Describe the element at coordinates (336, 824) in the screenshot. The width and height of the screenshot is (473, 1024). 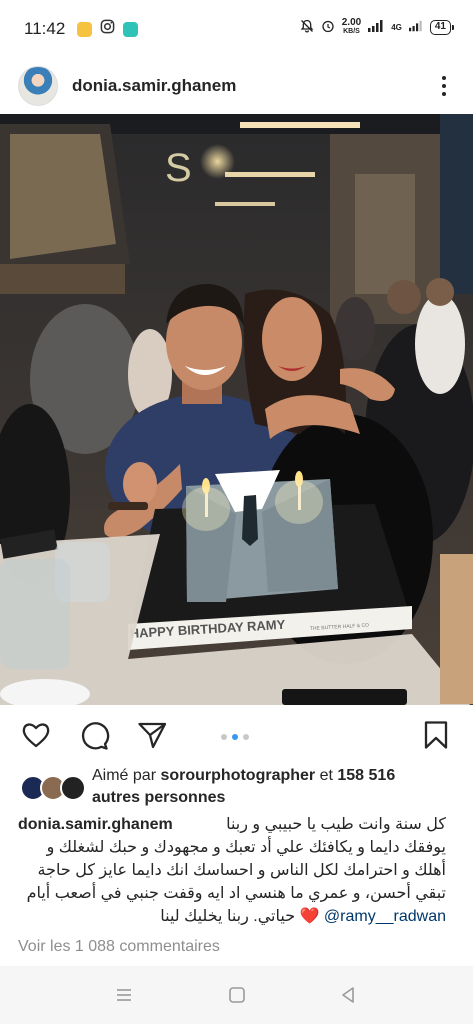
I see `caption-text-1: كل سنة وانت طيب يا حبيبي و ربنا` at that location.